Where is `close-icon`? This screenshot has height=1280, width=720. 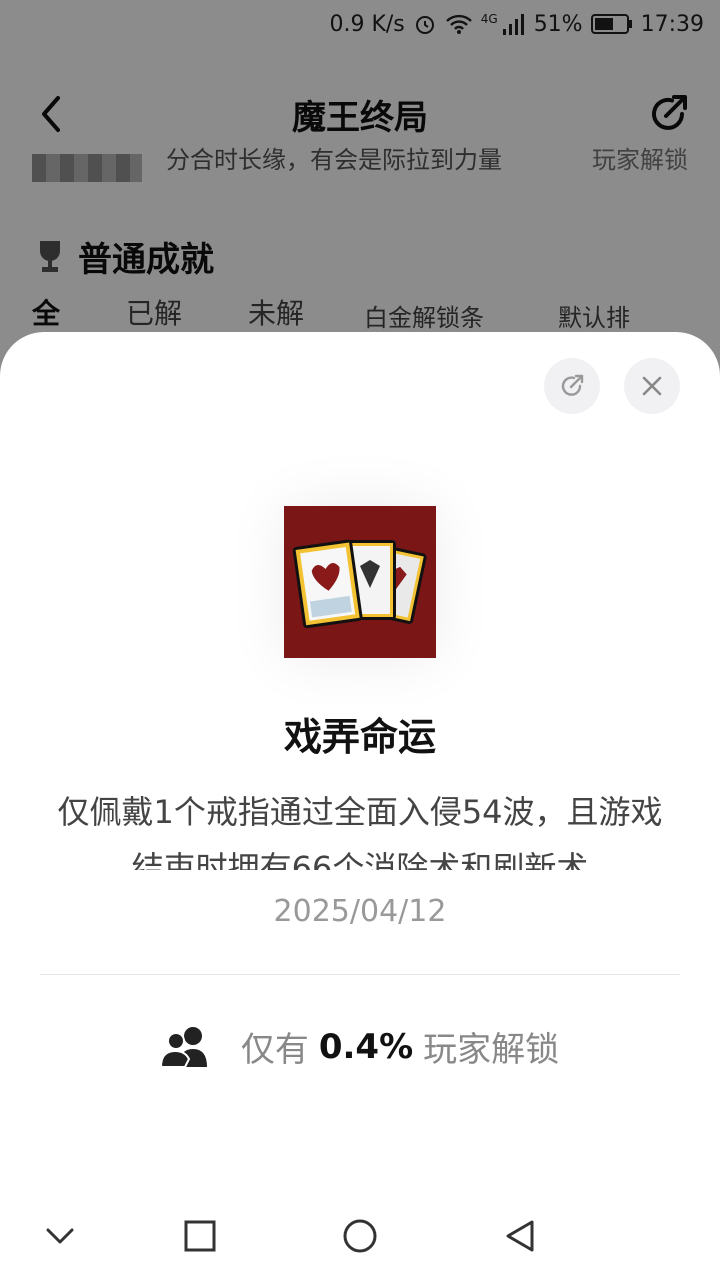 close-icon is located at coordinates (652, 386).